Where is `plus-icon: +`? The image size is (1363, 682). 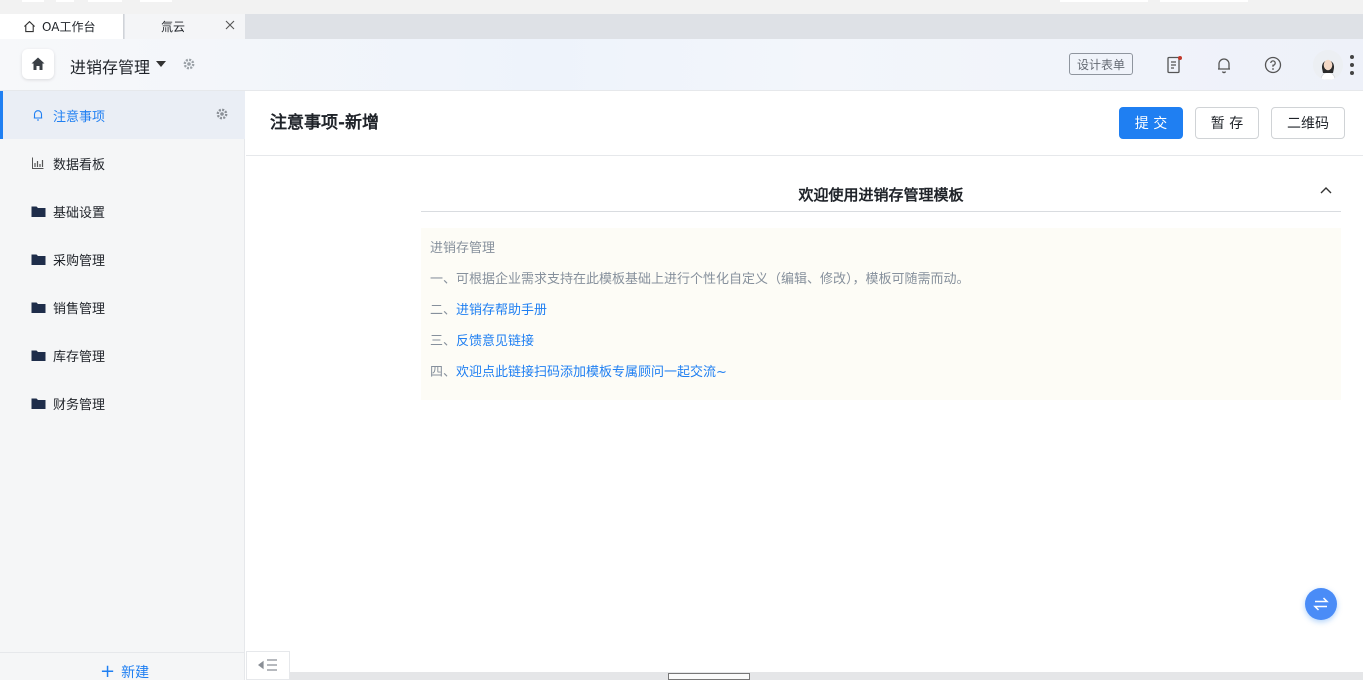 plus-icon: + is located at coordinates (108, 671).